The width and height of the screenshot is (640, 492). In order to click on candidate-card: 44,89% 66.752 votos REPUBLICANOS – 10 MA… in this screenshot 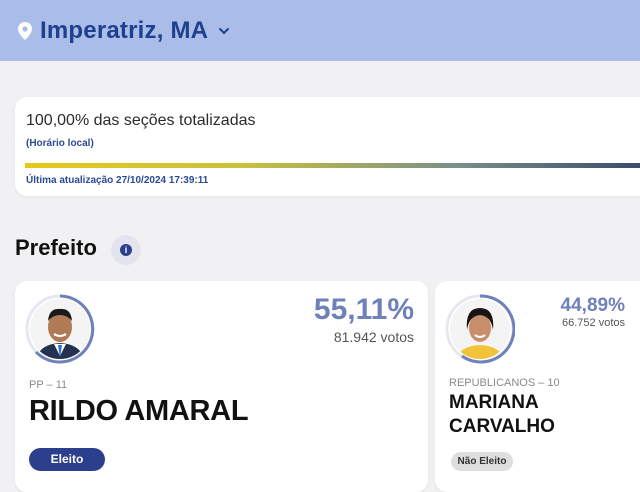, I will do `click(537, 386)`.